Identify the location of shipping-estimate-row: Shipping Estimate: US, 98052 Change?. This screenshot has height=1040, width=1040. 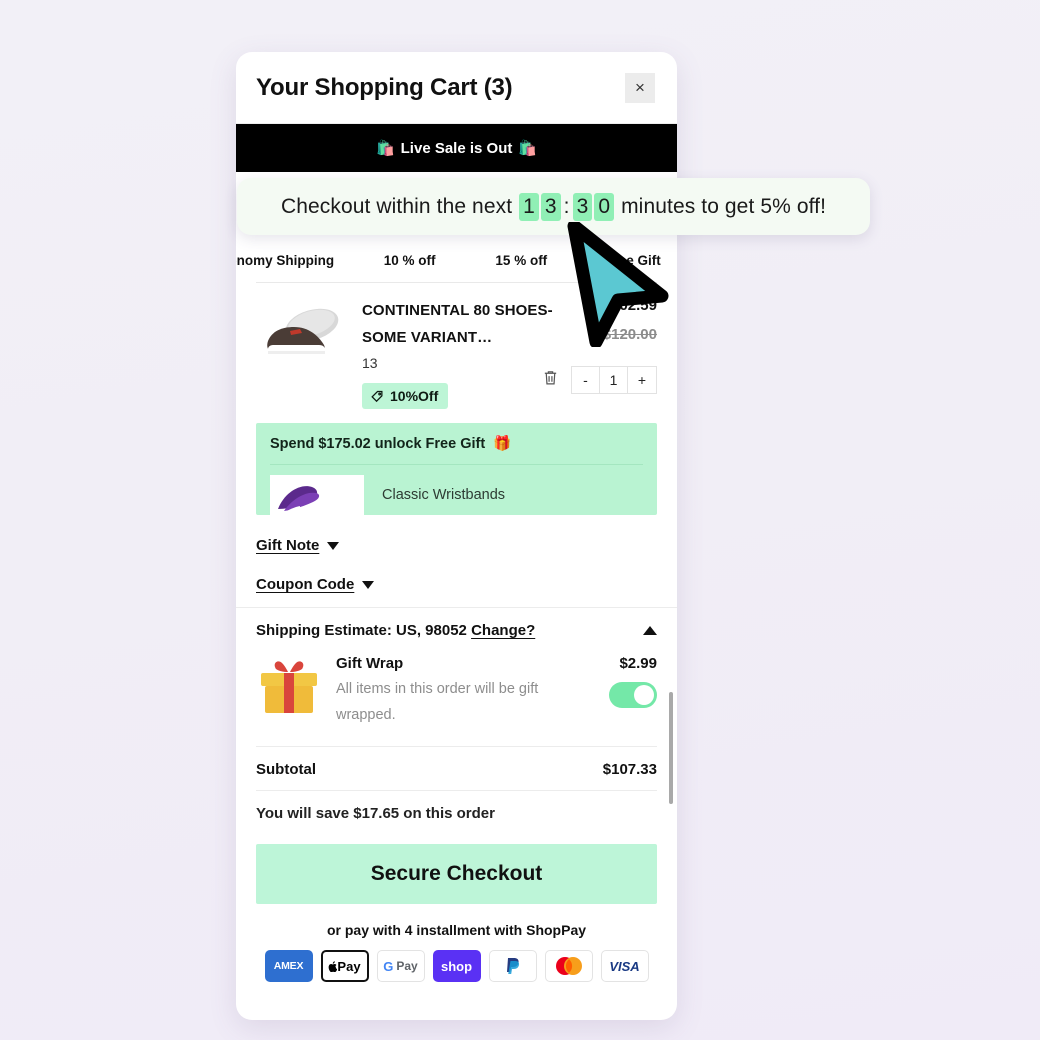
(456, 623).